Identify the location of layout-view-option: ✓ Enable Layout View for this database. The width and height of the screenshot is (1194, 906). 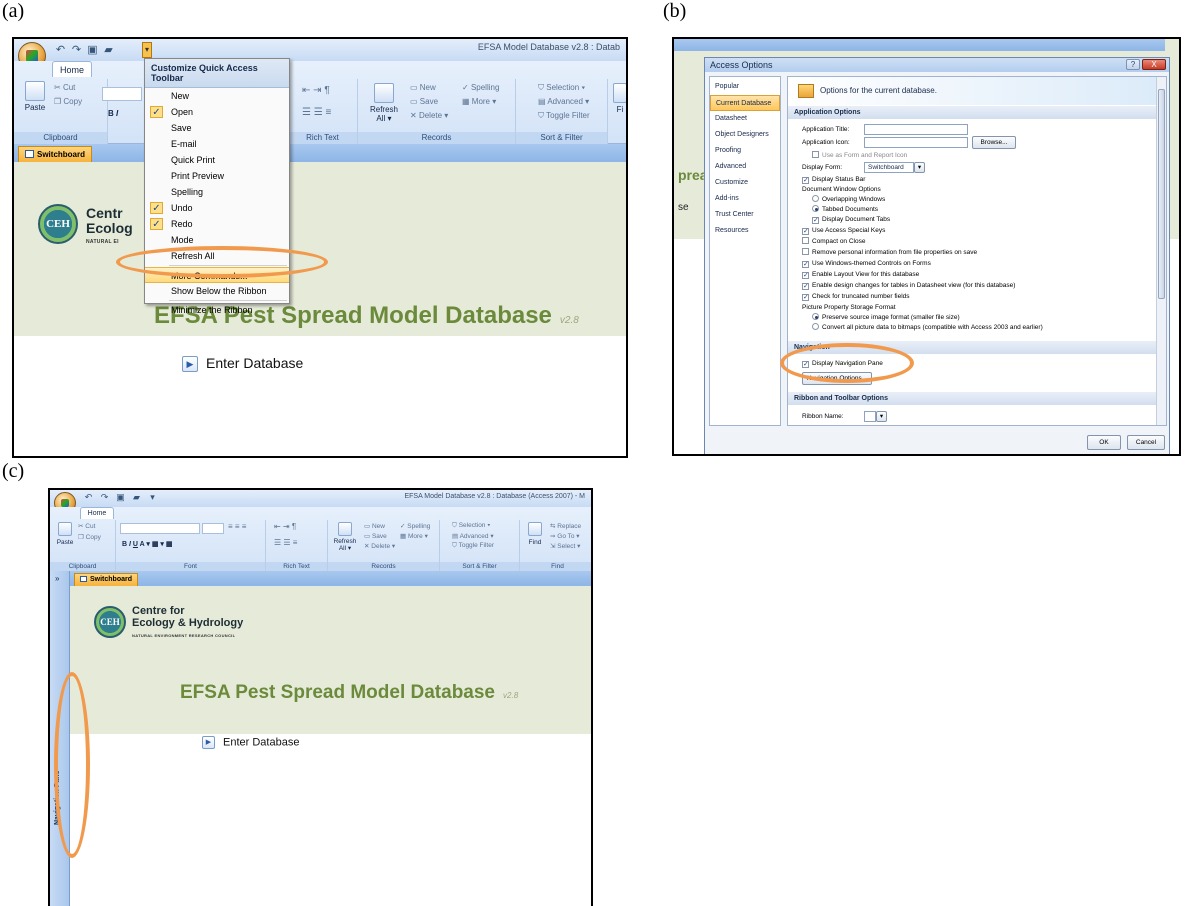
(860, 274).